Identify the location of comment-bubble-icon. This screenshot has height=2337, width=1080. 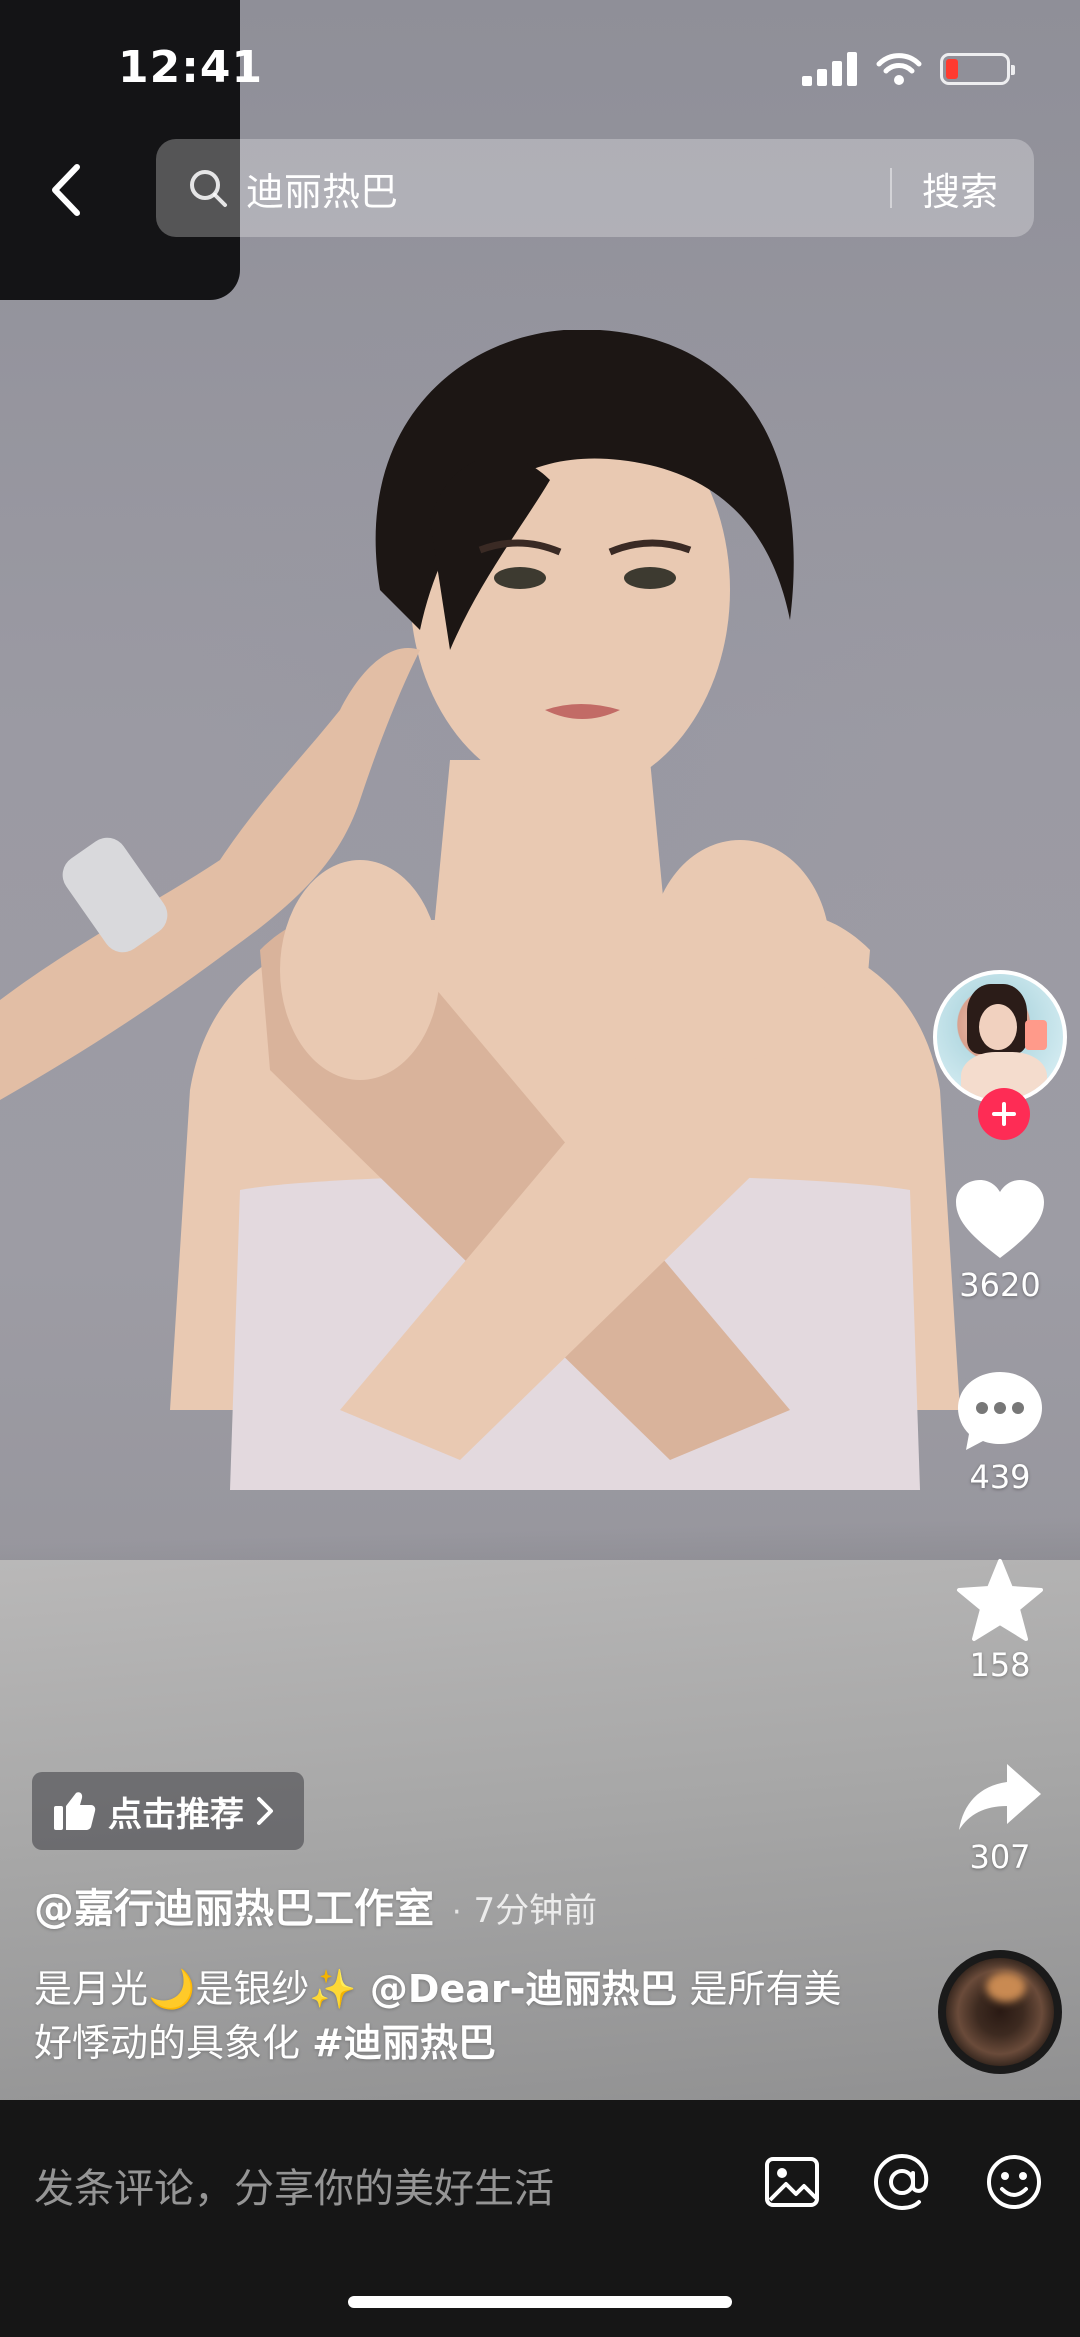
(1000, 1411).